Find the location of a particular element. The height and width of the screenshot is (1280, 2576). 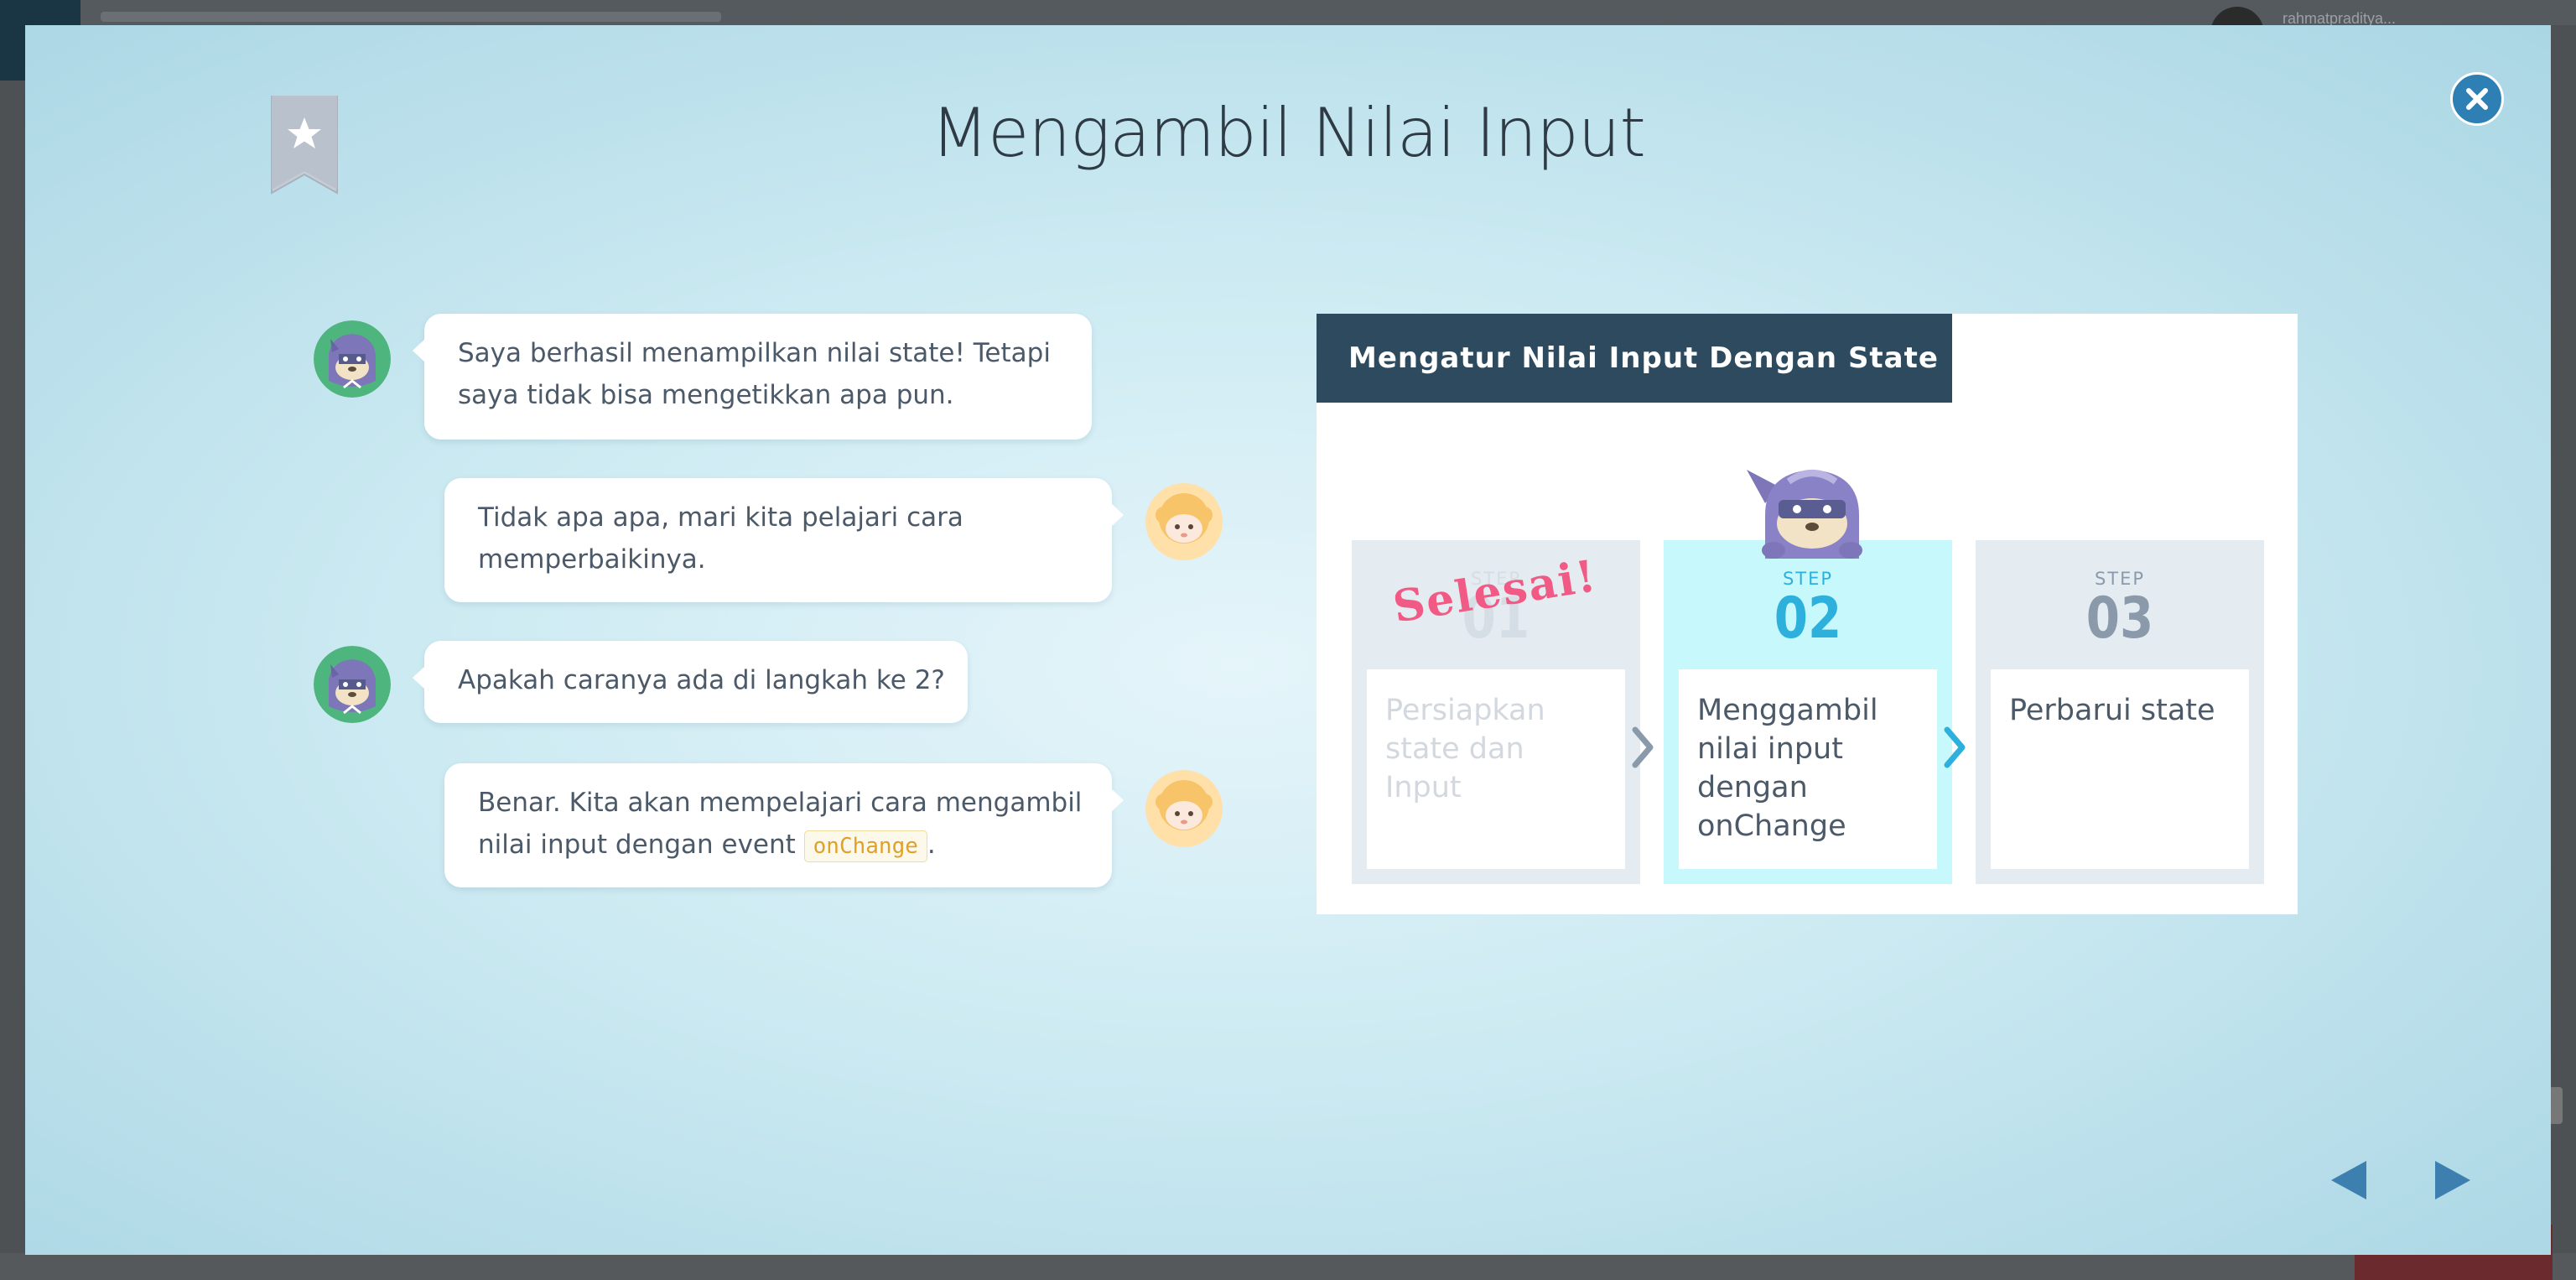

background-scrollbar is located at coordinates (2556, 1105).